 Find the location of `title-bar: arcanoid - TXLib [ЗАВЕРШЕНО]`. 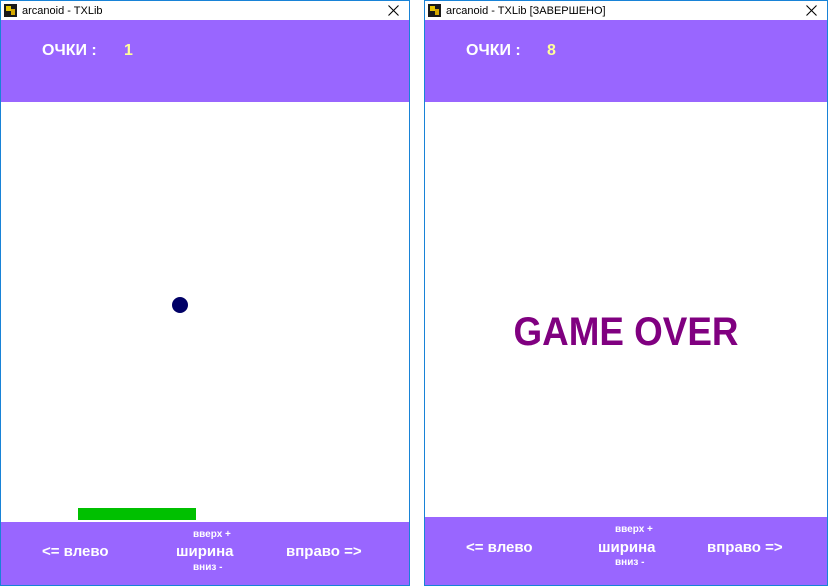

title-bar: arcanoid - TXLib [ЗАВЕРШЕНО] is located at coordinates (626, 10).